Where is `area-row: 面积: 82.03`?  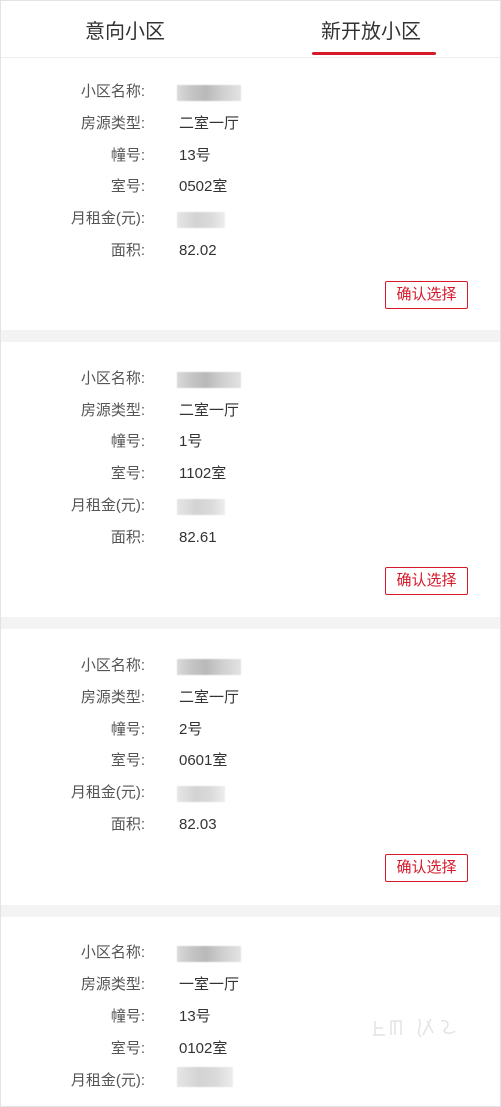 area-row: 面积: 82.03 is located at coordinates (250, 825).